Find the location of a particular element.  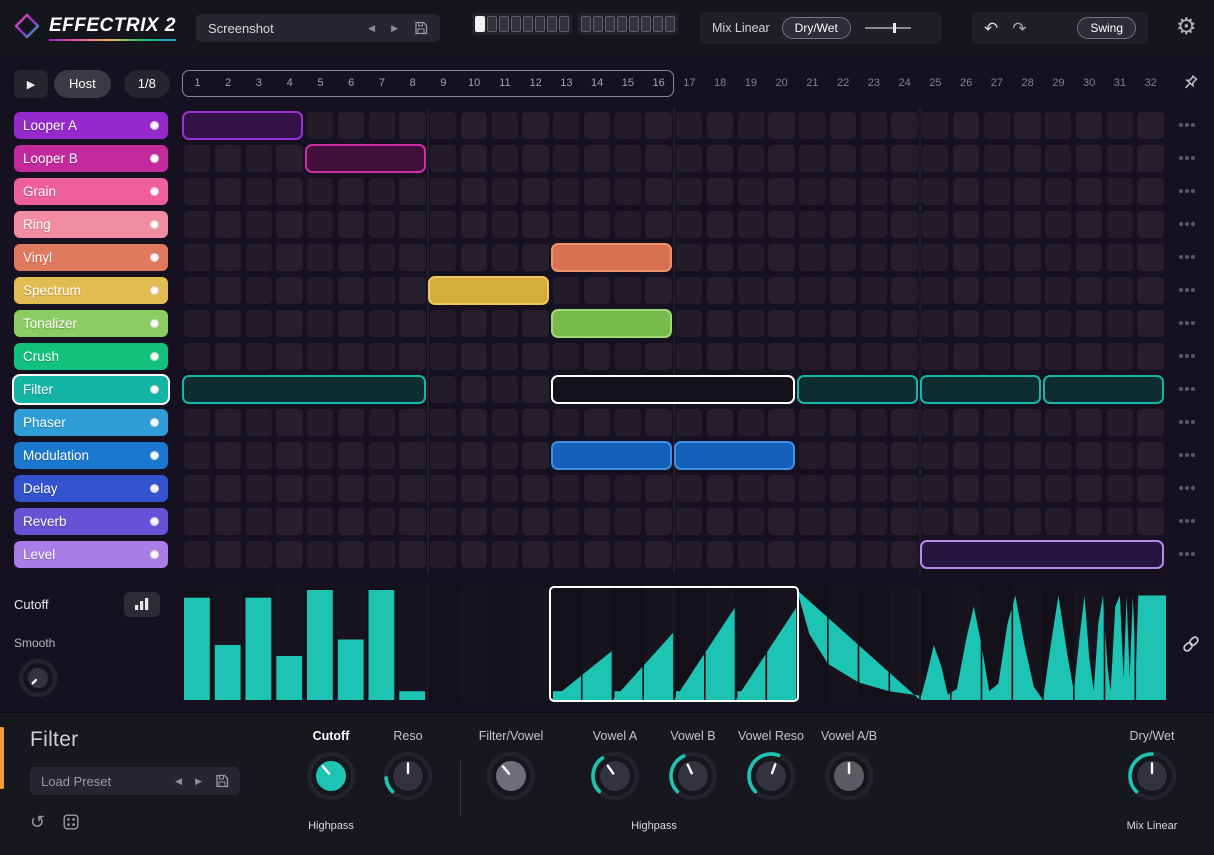

column-number-4: 4 is located at coordinates (289, 83).